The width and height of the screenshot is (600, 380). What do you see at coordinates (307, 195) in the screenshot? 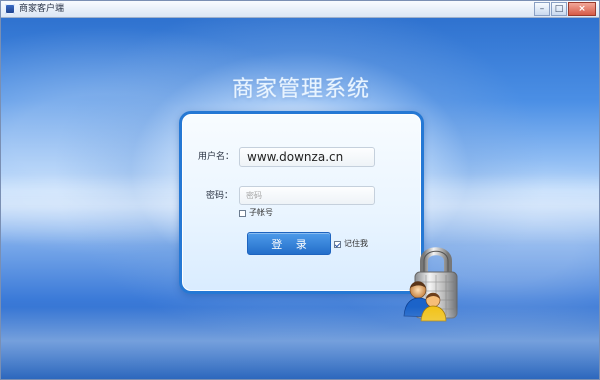
I see `password-input` at bounding box center [307, 195].